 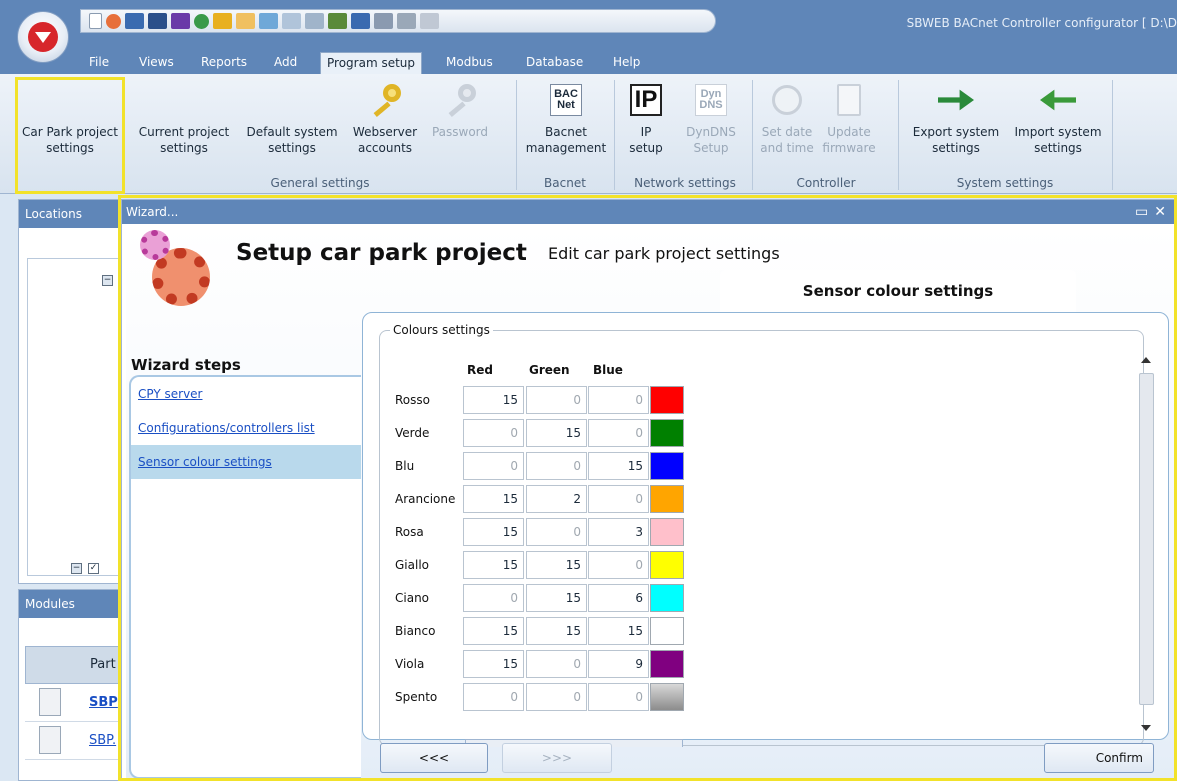 I want to click on close-icon: ✕, so click(x=1163, y=212).